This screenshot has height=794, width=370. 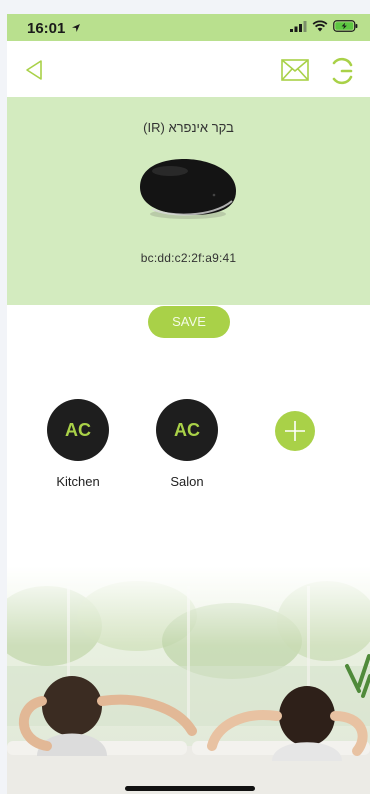 I want to click on home-indicator, so click(x=190, y=788).